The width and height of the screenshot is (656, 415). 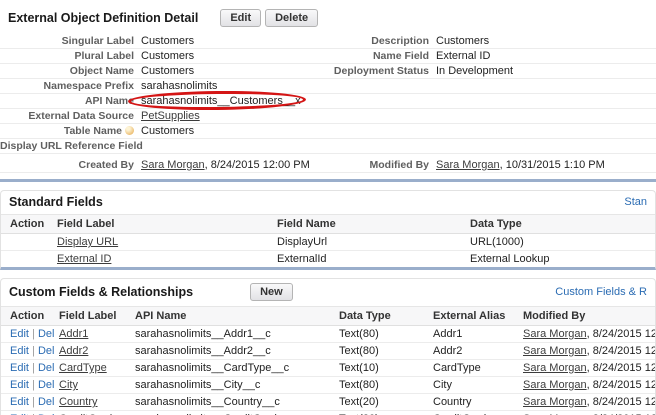 What do you see at coordinates (101, 292) in the screenshot?
I see `section-title: Custom Fields & Relationships` at bounding box center [101, 292].